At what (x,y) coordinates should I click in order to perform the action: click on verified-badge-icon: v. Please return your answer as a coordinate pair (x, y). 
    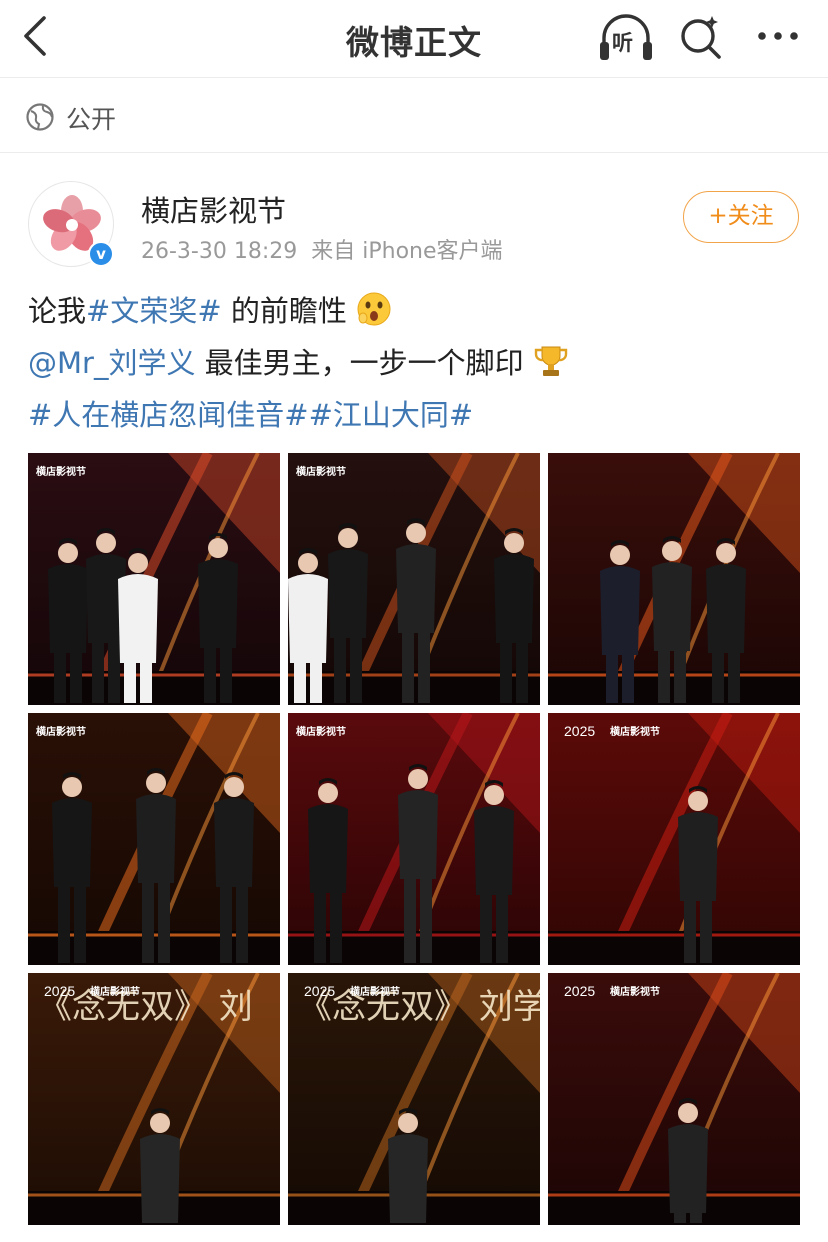
    Looking at the image, I should click on (101, 254).